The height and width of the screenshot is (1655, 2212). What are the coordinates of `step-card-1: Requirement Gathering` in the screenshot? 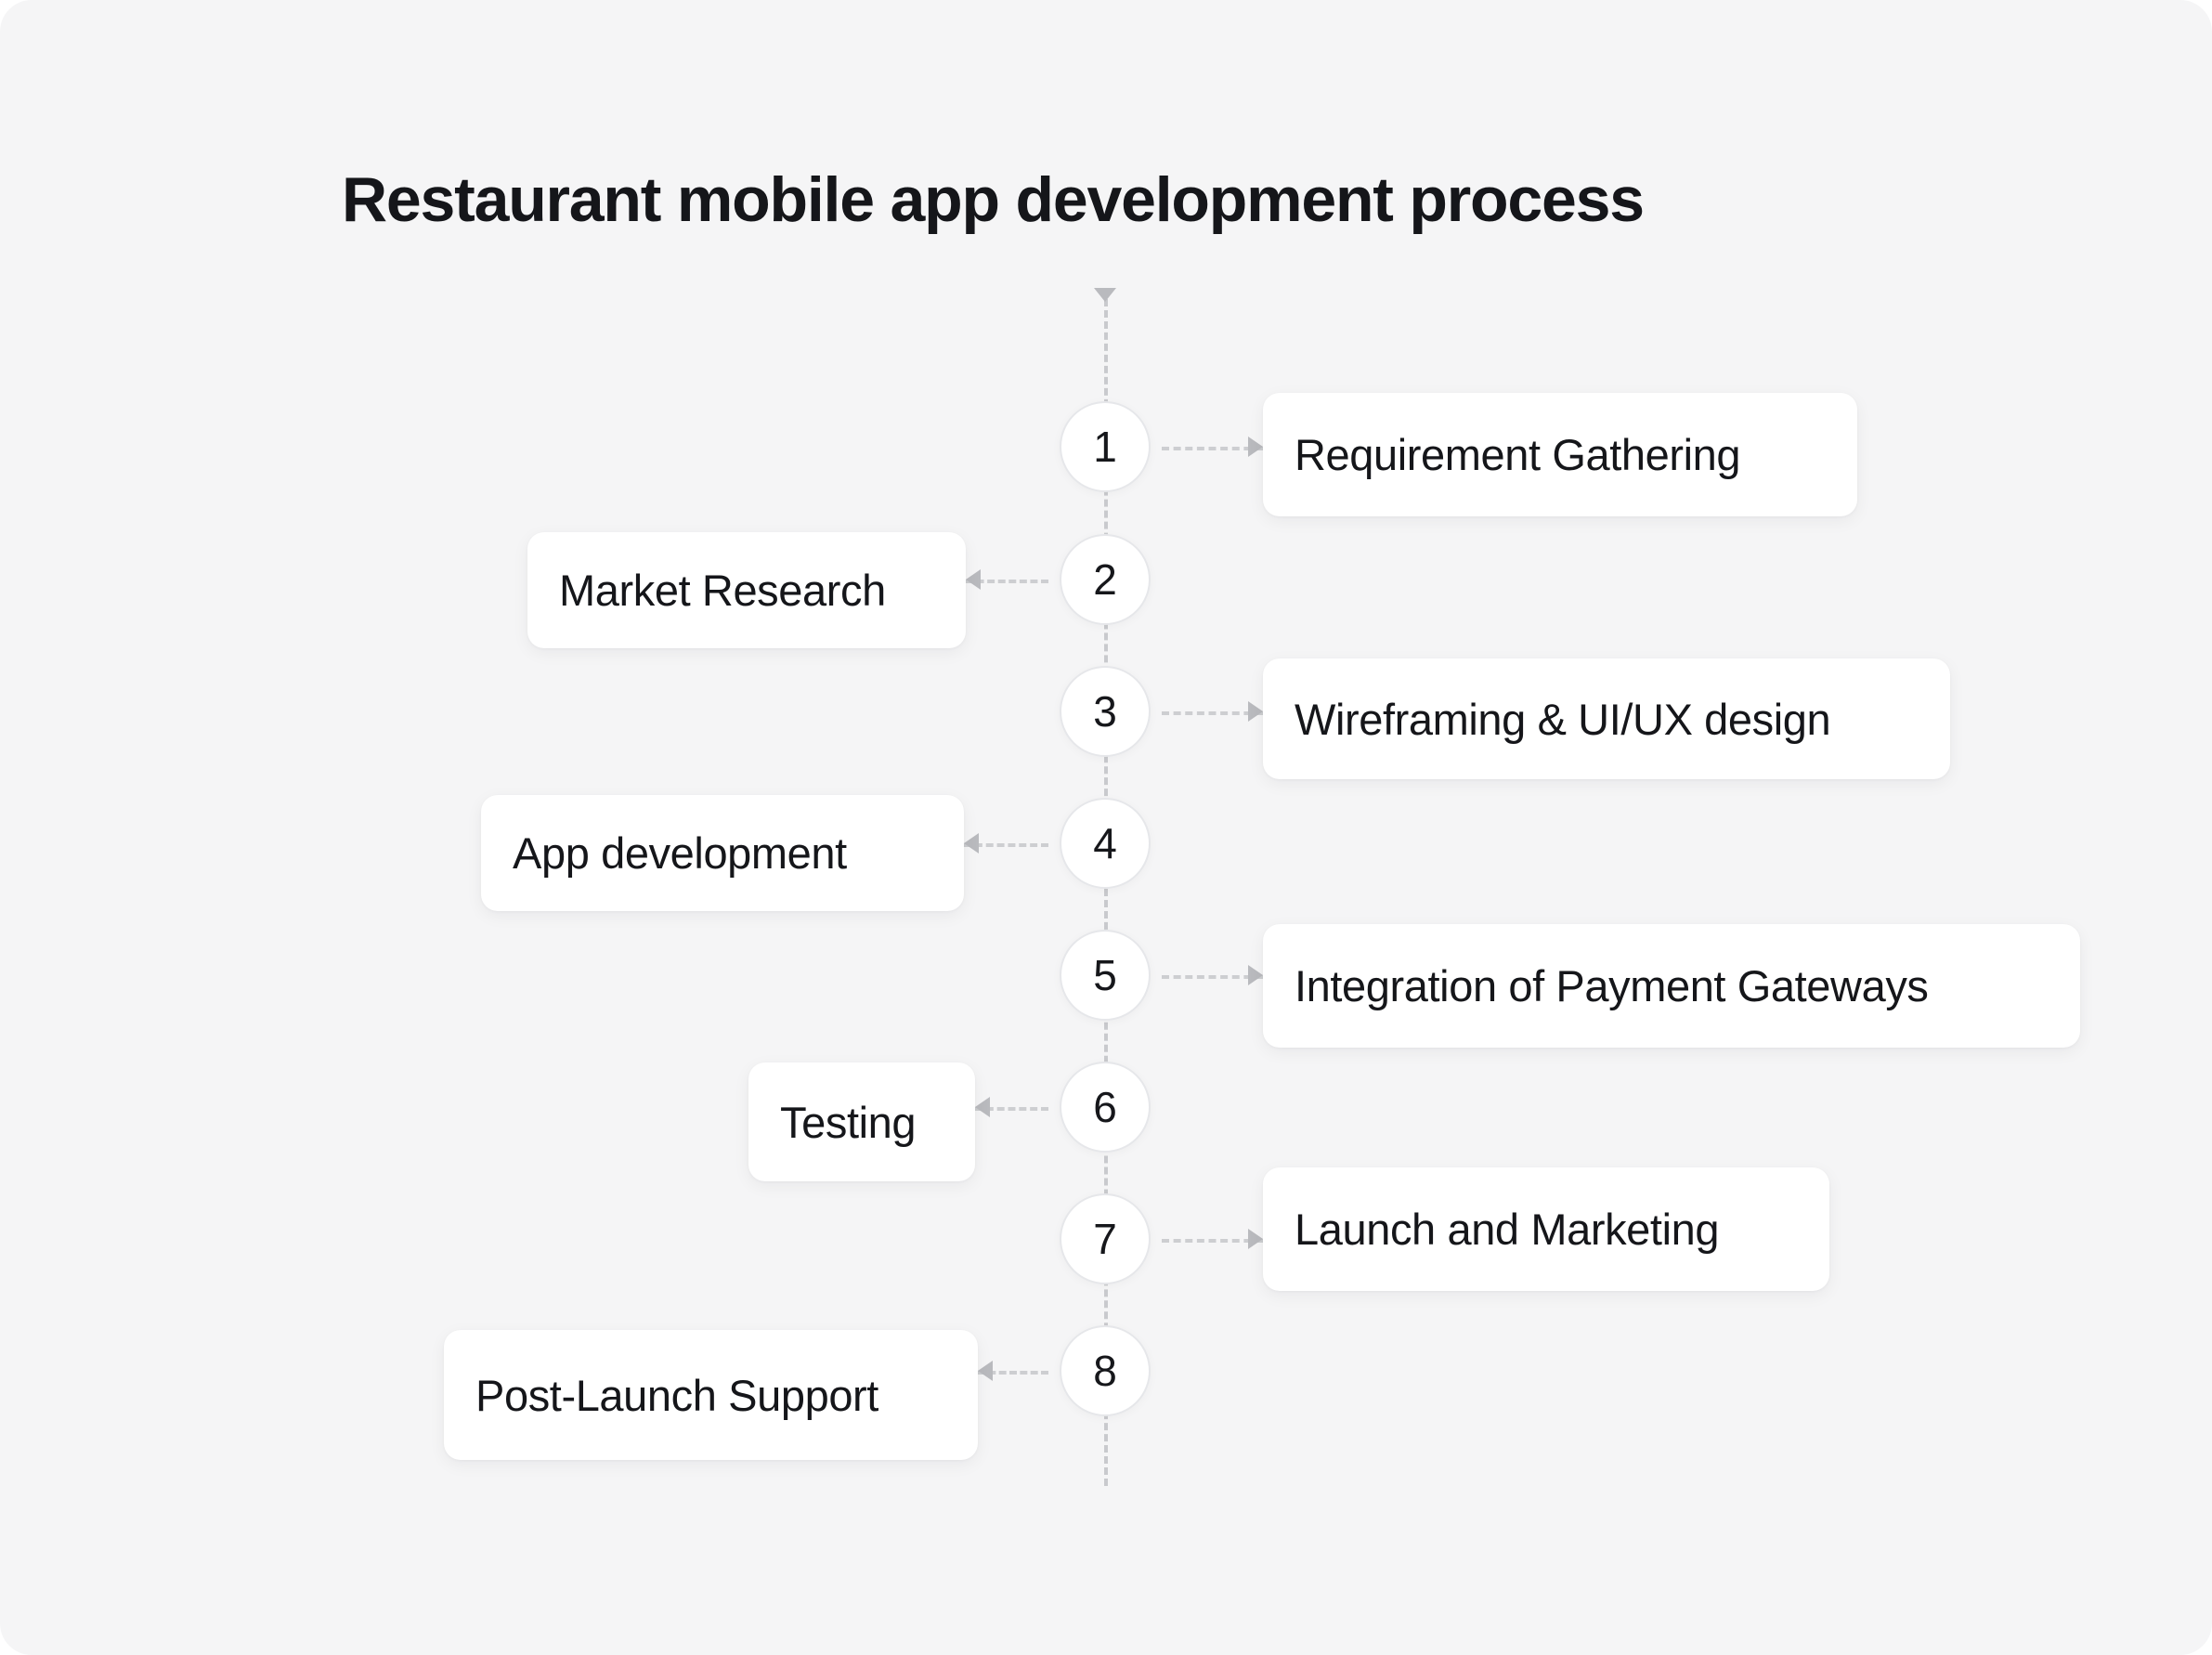 It's located at (1560, 454).